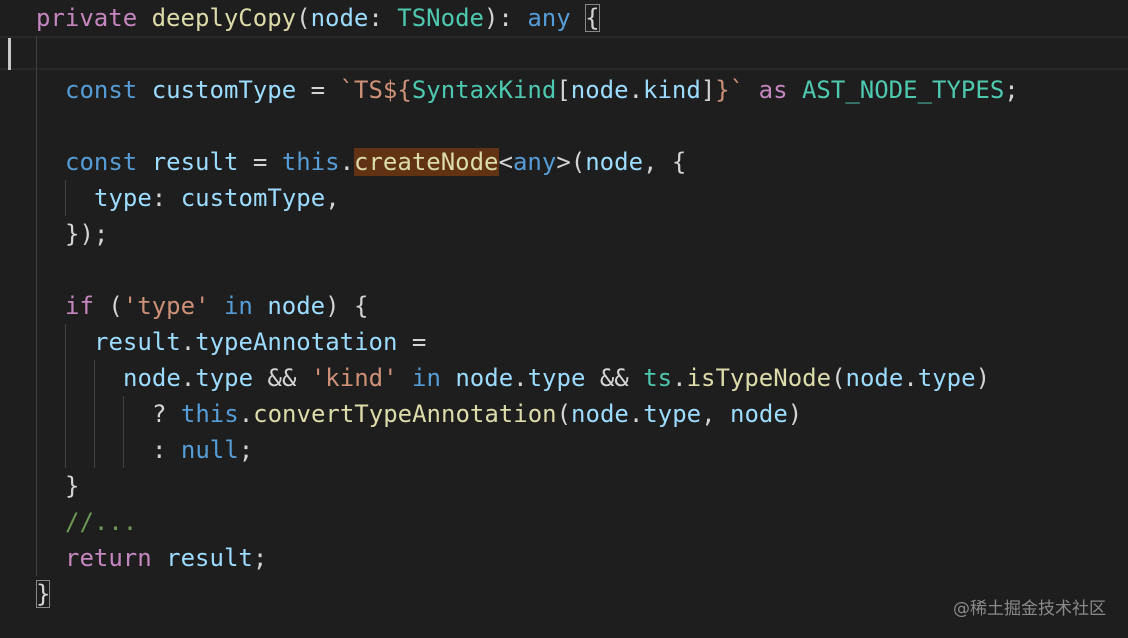  Describe the element at coordinates (253, 198) in the screenshot. I see `property-value: customType` at that location.